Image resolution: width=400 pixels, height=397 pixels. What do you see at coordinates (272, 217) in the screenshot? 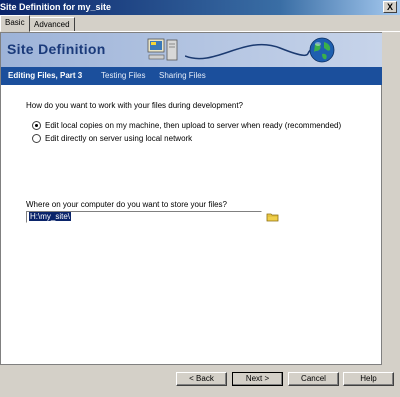
I see `folder-icon` at bounding box center [272, 217].